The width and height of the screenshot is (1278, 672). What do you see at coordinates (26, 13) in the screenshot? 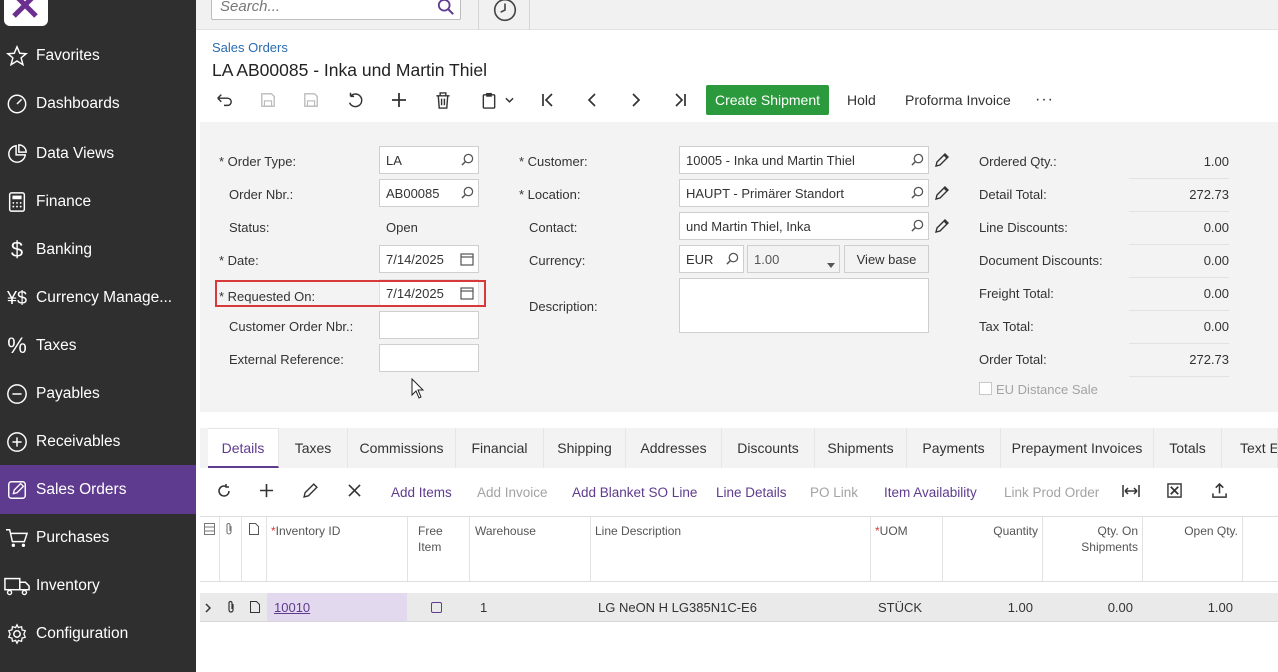
I see `app-logo` at bounding box center [26, 13].